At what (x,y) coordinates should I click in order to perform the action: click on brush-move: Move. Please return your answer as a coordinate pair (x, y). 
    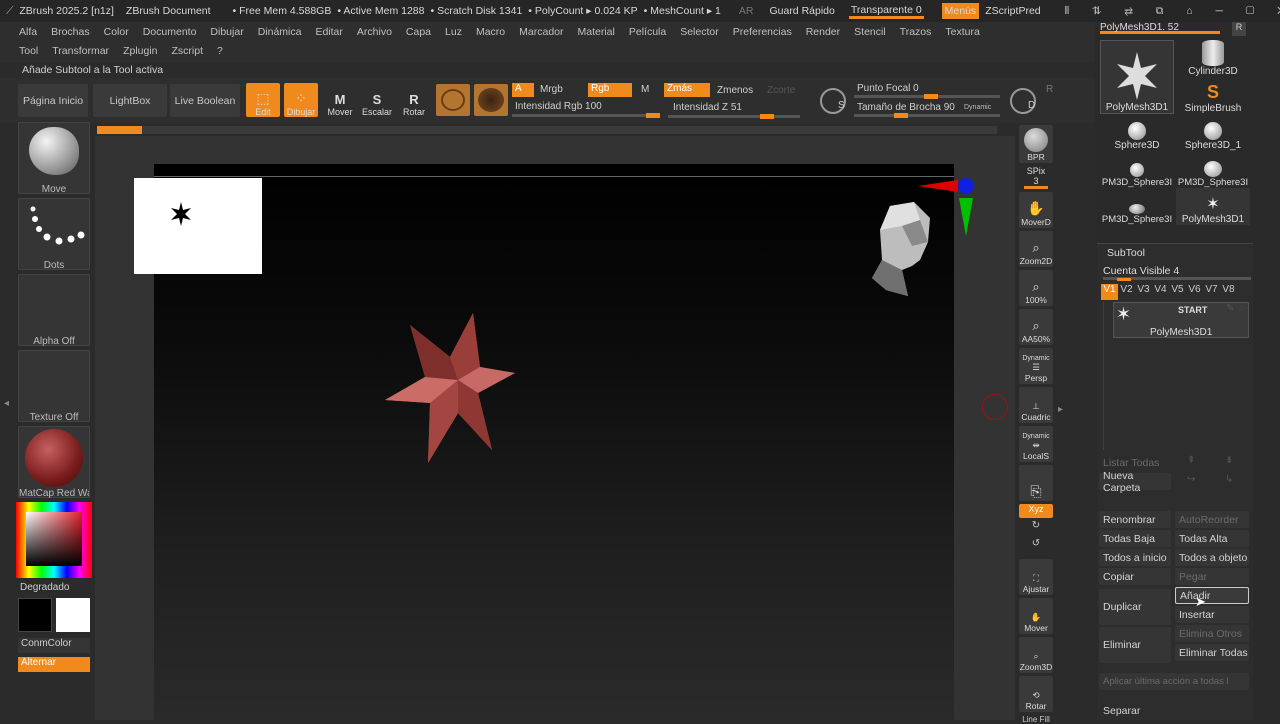
    Looking at the image, I should click on (54, 158).